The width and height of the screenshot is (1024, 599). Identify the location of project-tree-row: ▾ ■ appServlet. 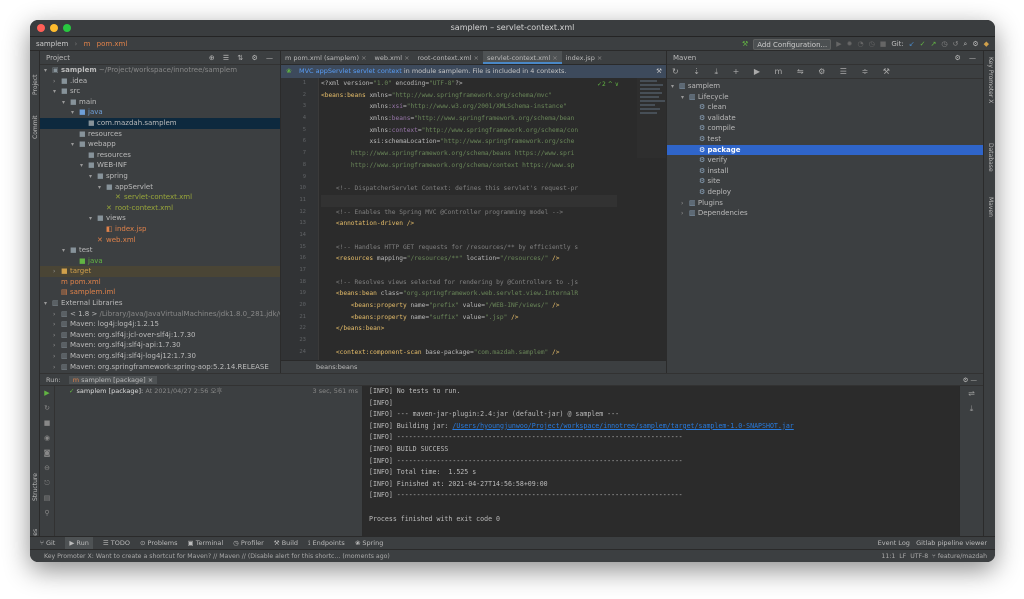
(160, 187).